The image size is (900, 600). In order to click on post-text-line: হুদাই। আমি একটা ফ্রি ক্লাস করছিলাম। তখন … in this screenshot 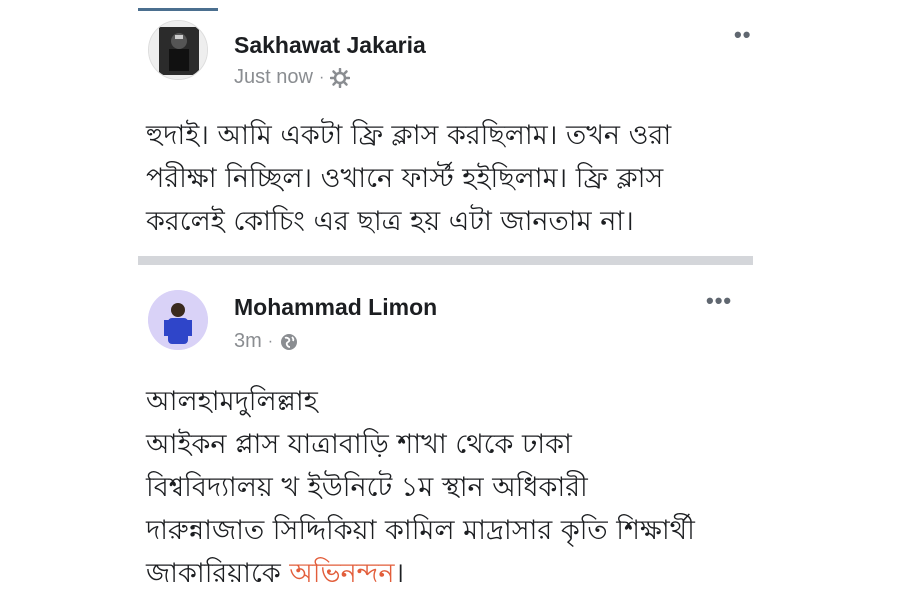, I will do `click(409, 135)`.